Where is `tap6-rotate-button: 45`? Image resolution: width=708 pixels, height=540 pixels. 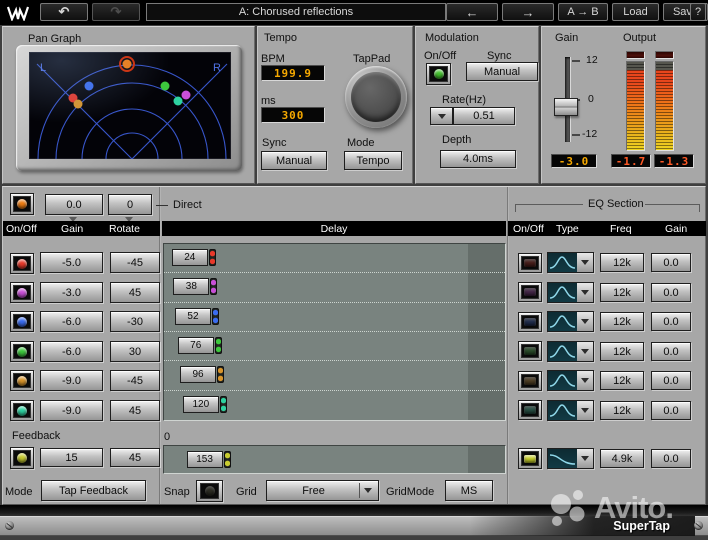 tap6-rotate-button: 45 is located at coordinates (135, 410).